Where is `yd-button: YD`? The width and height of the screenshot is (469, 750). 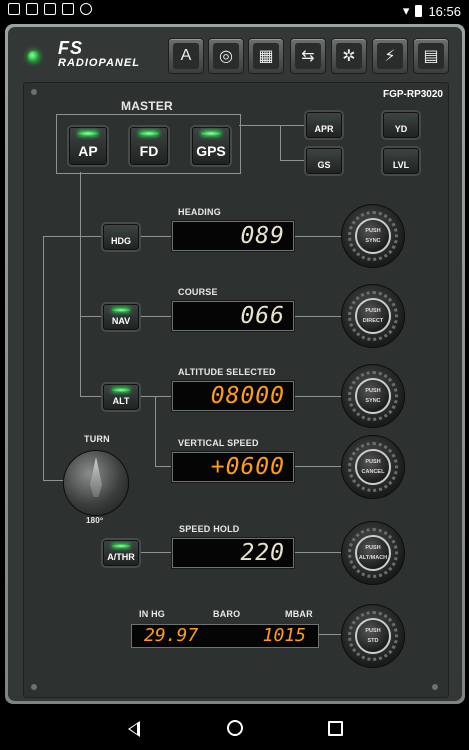
yd-button: YD is located at coordinates (401, 125).